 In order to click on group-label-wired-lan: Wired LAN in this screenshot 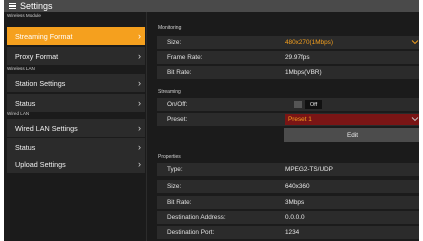, I will do `click(18, 113)`.